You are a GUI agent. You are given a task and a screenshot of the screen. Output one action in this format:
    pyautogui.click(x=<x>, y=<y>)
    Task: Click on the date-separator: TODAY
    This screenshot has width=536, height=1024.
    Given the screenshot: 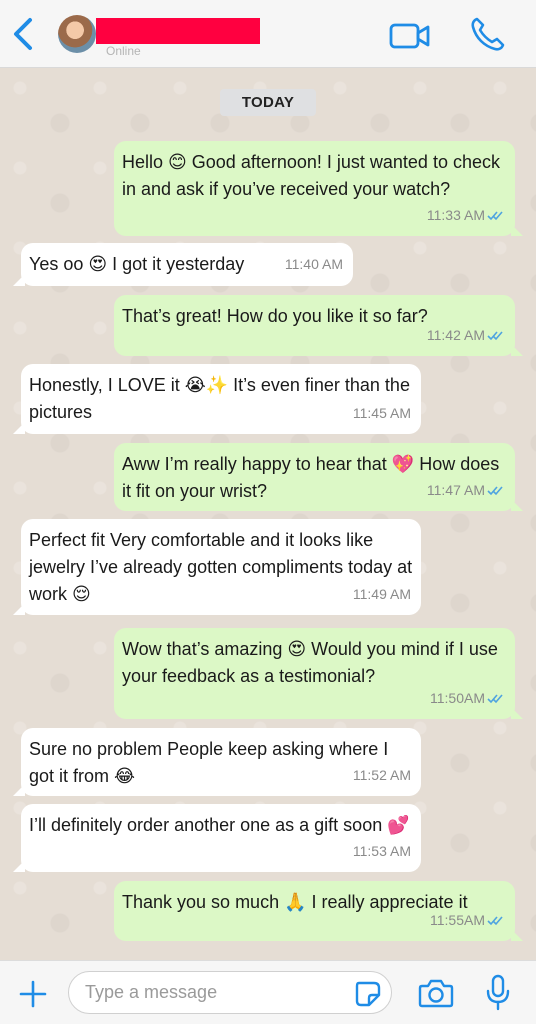 What is the action you would take?
    pyautogui.click(x=268, y=102)
    